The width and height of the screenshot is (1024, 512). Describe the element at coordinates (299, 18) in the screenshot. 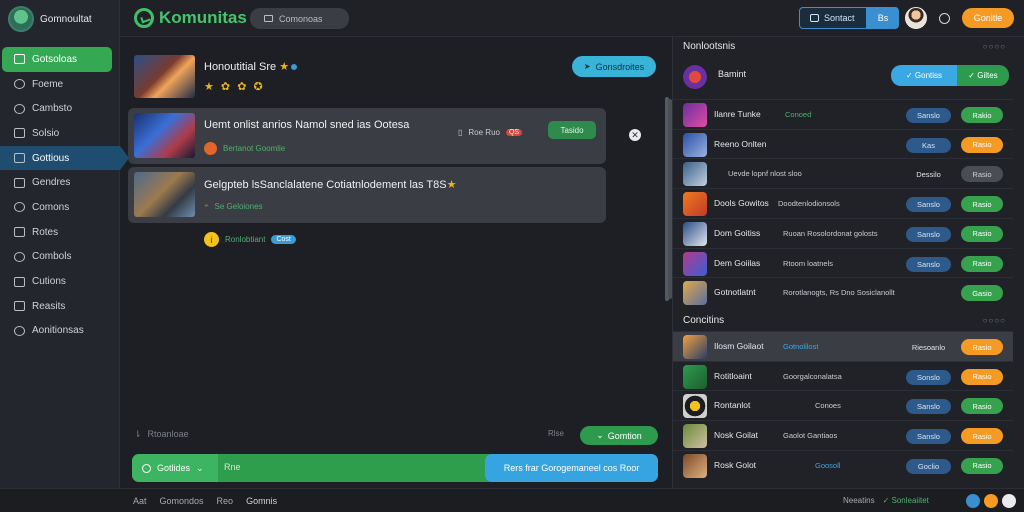

I see `search-input: Comonoas` at that location.